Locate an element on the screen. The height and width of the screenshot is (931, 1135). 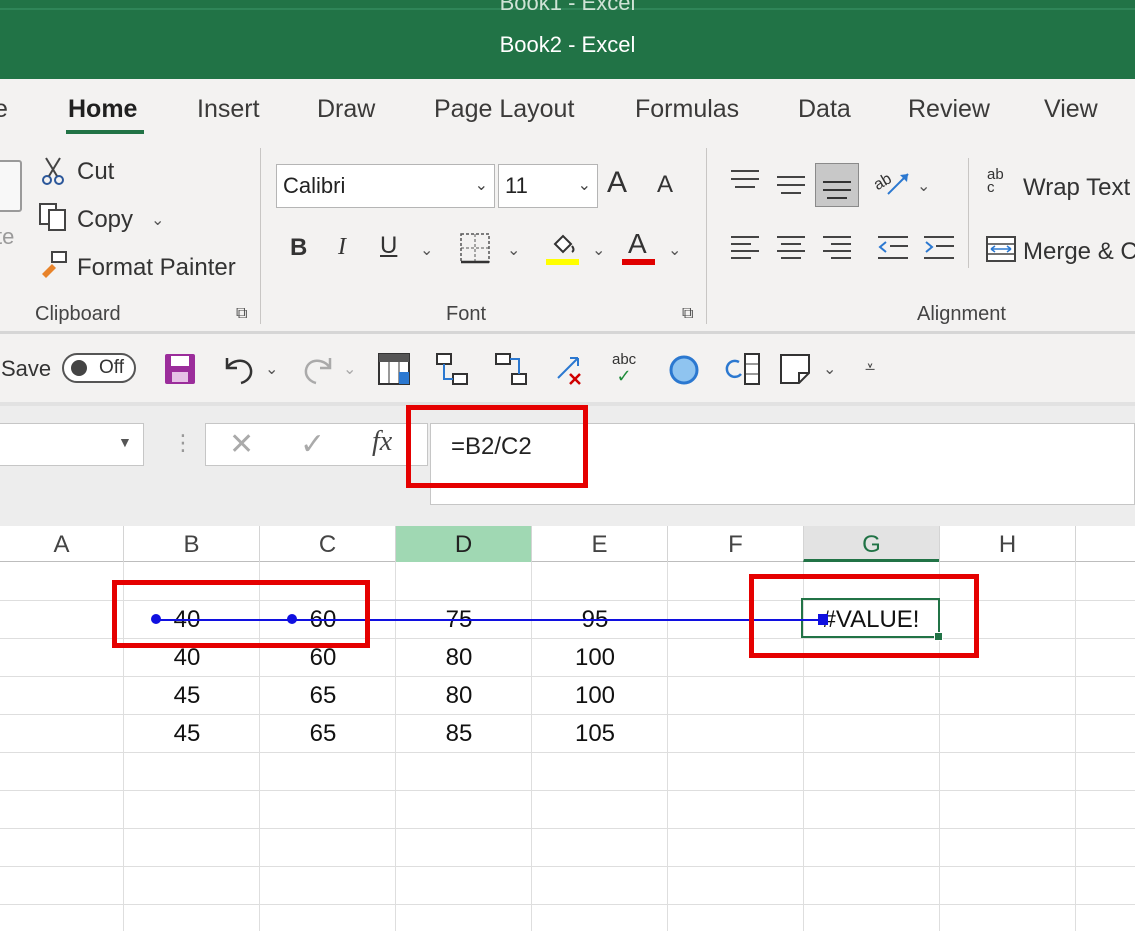
clipboard-group-label: Clipboard is located at coordinates (78, 314).